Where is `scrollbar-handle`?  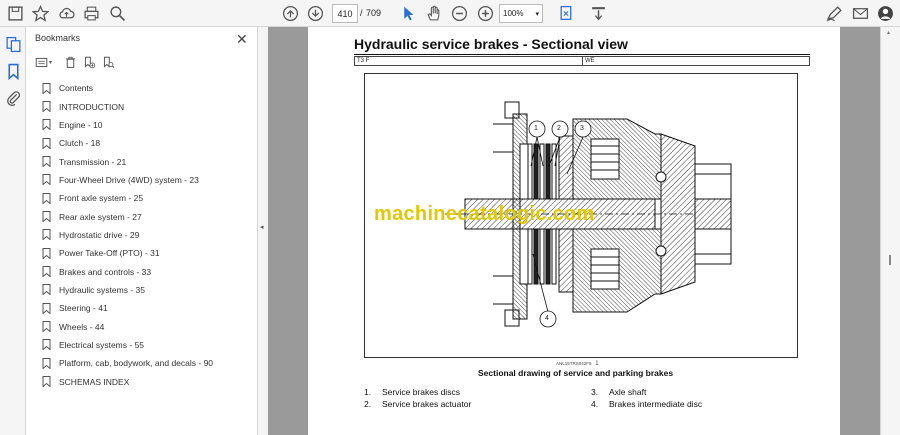 scrollbar-handle is located at coordinates (890, 260).